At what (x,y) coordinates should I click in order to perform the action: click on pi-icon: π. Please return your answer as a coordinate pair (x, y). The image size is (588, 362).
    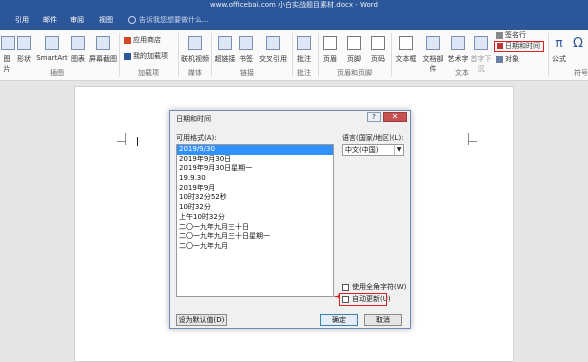
    Looking at the image, I should click on (559, 43).